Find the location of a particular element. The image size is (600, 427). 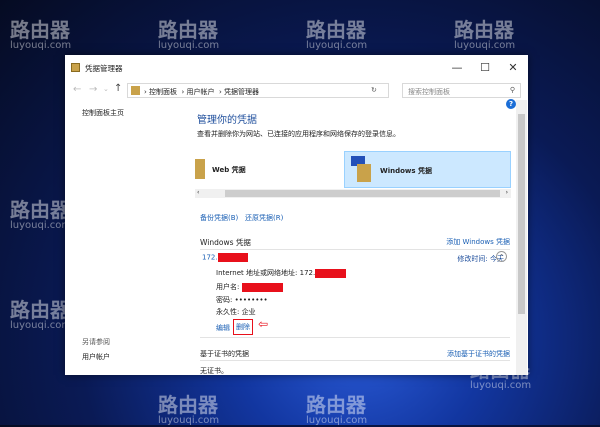

breadcrumb-user-accounts: 用户帐户 is located at coordinates (201, 92).